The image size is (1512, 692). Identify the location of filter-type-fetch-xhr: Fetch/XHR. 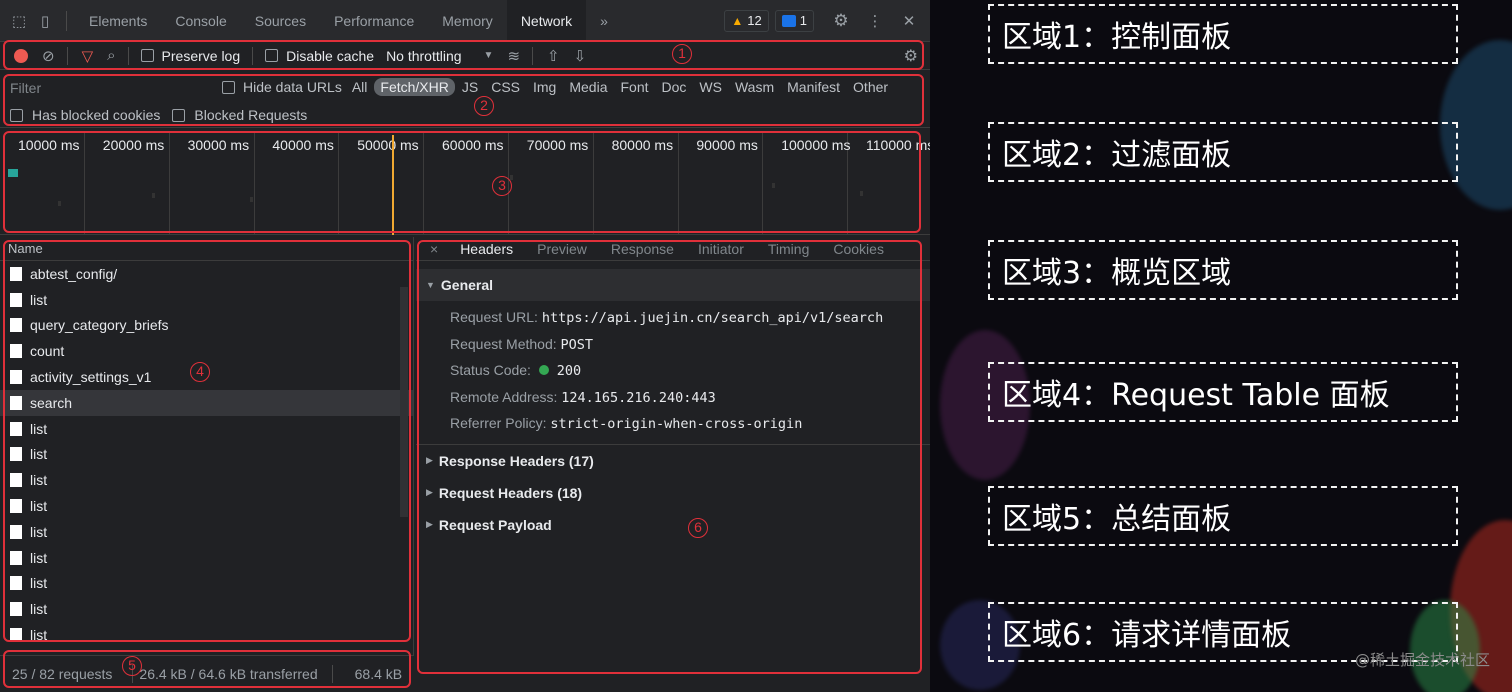
(414, 87).